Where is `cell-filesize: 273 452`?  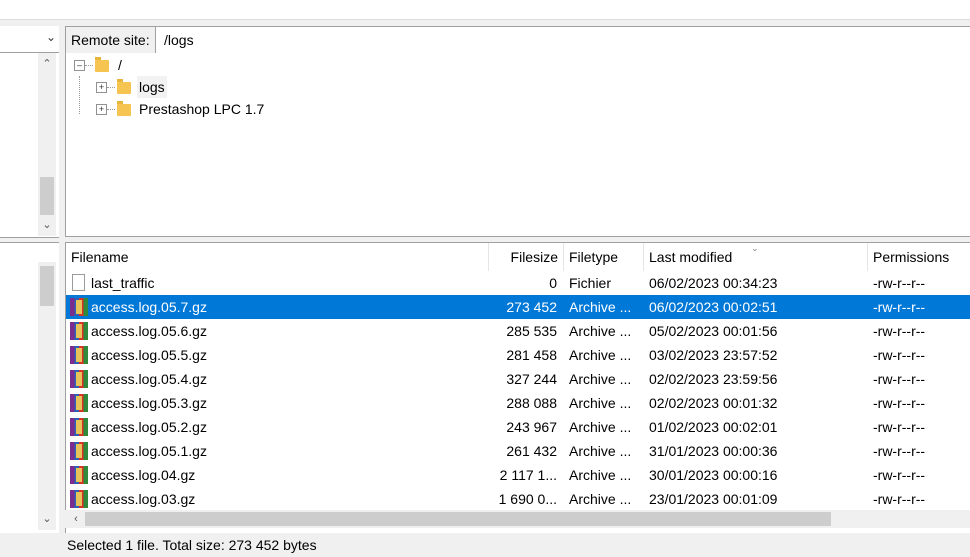
cell-filesize: 273 452 is located at coordinates (531, 307).